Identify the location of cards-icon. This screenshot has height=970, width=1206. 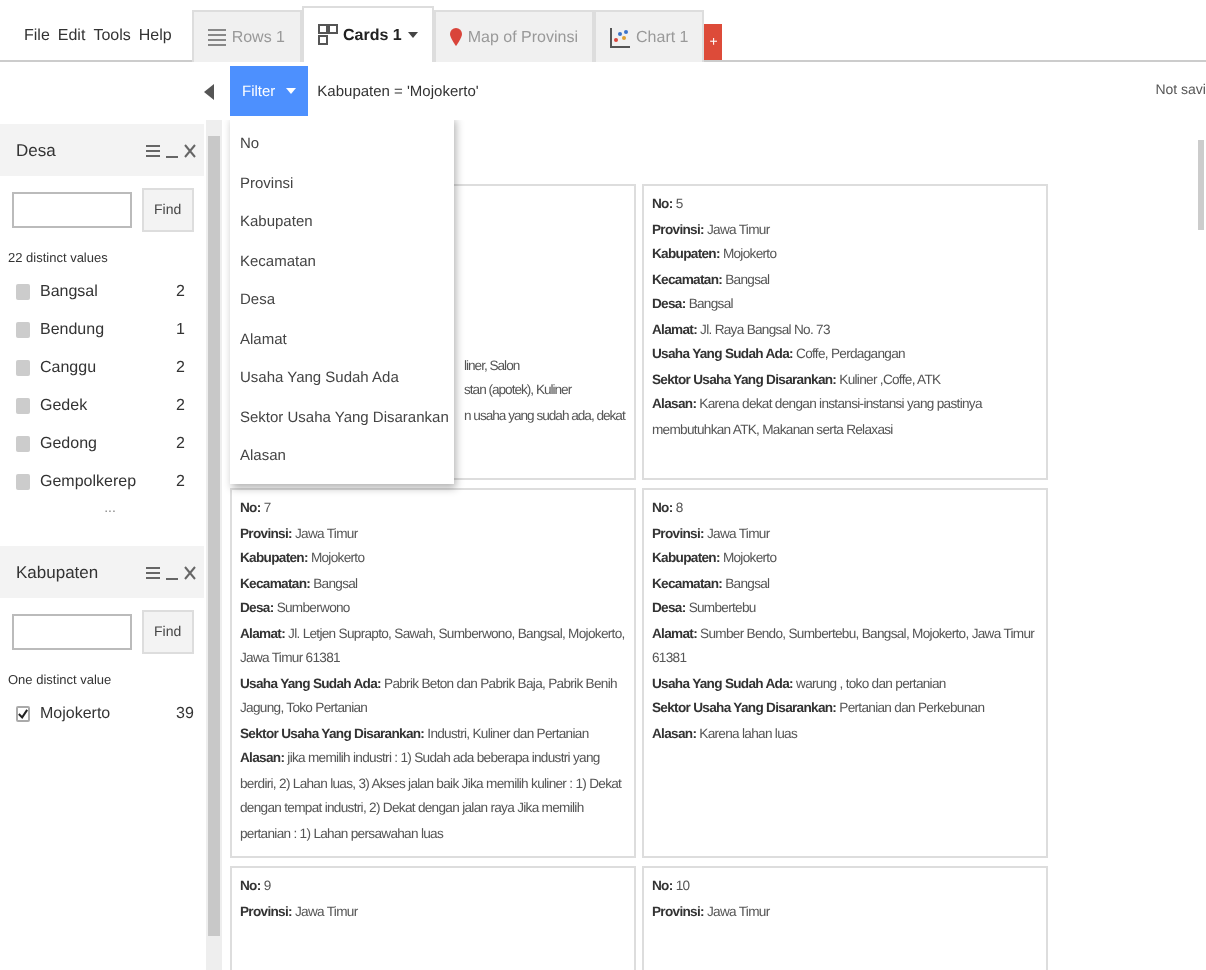
(327, 35).